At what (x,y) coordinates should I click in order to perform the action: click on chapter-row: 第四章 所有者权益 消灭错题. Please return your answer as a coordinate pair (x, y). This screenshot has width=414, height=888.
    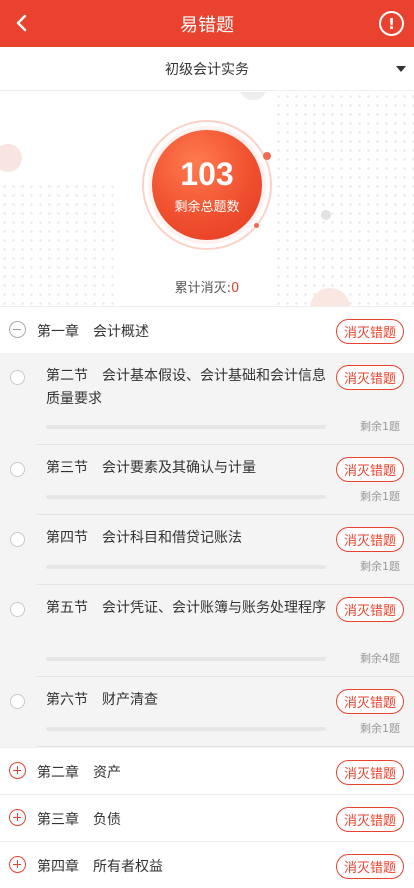
    Looking at the image, I should click on (207, 864).